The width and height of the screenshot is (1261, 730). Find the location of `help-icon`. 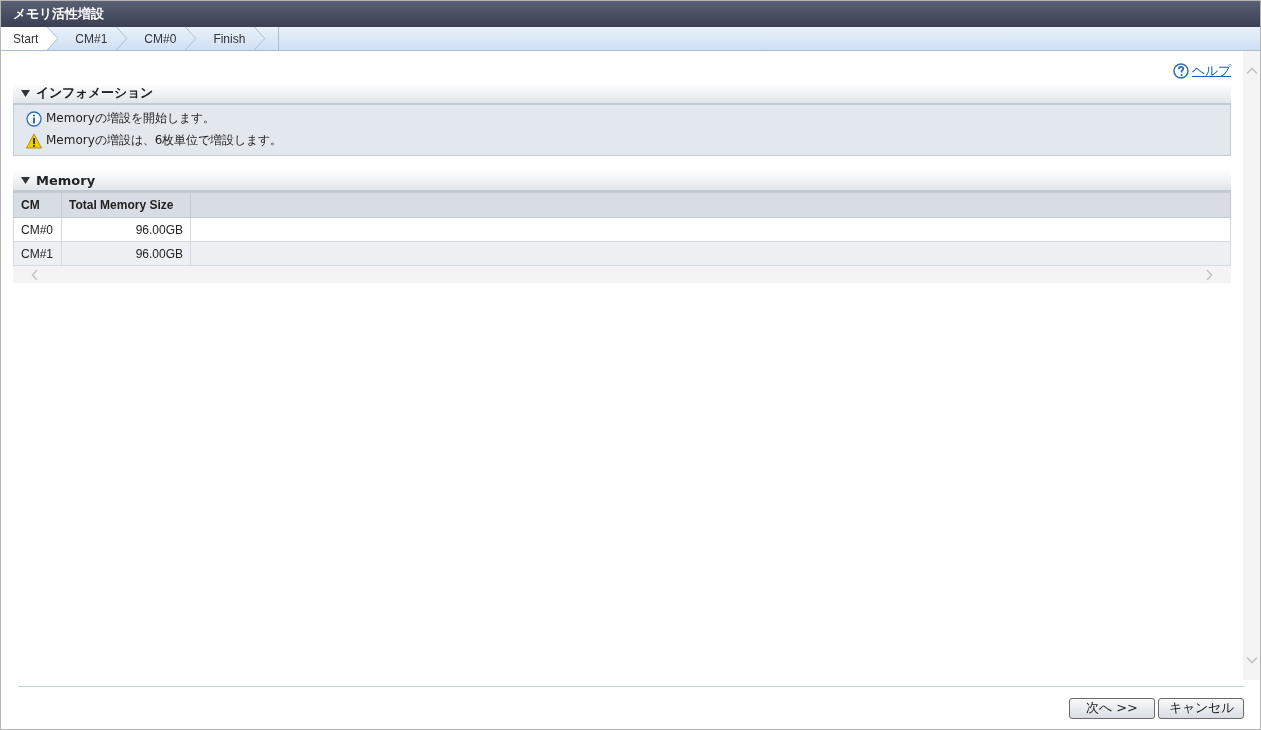

help-icon is located at coordinates (1181, 71).